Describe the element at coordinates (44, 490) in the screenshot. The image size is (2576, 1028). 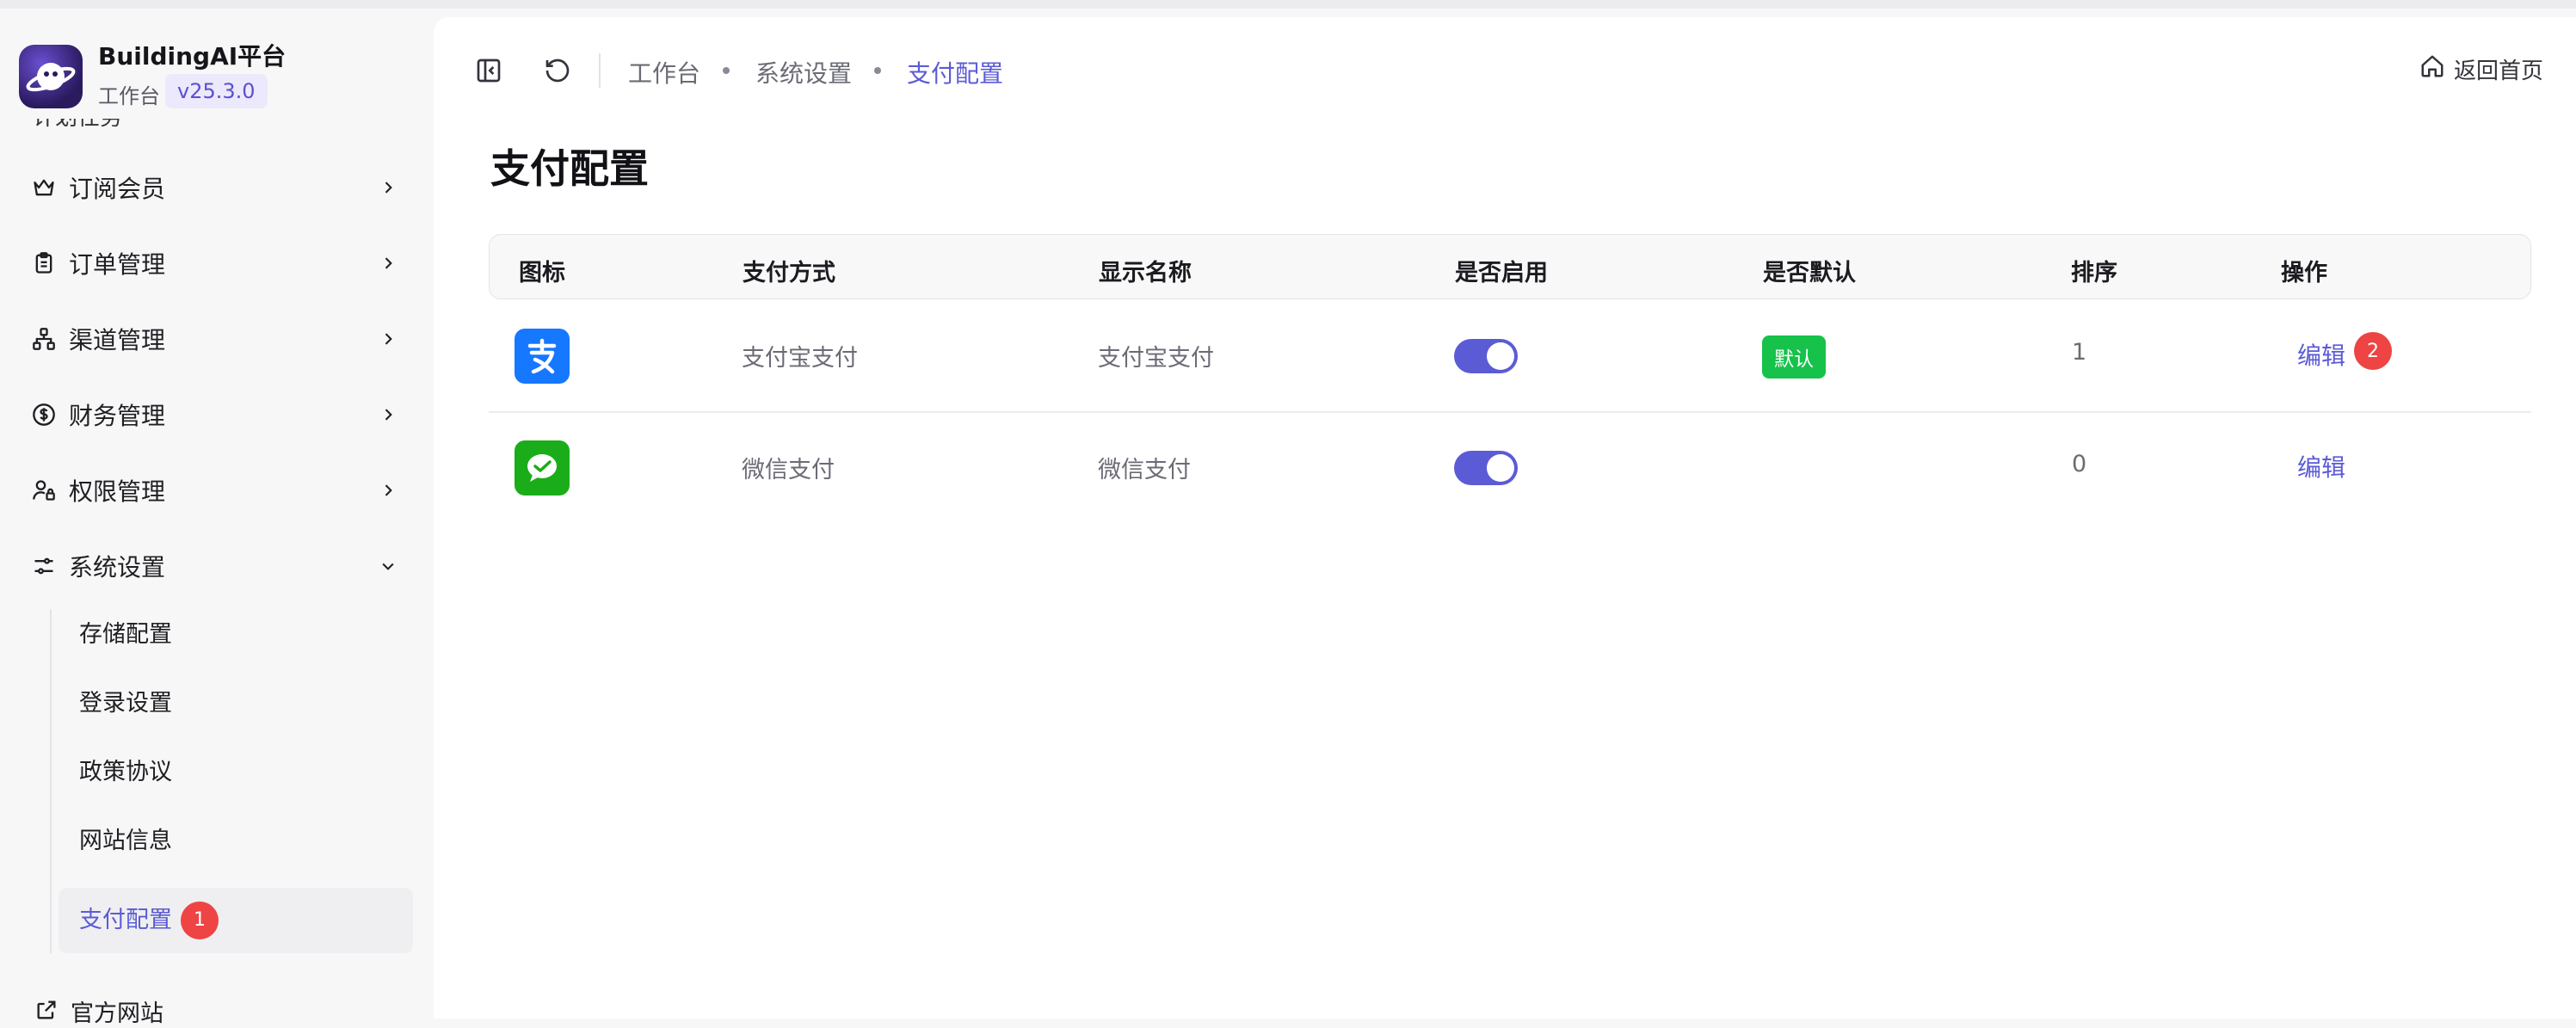
I see `user-lock-icon` at that location.